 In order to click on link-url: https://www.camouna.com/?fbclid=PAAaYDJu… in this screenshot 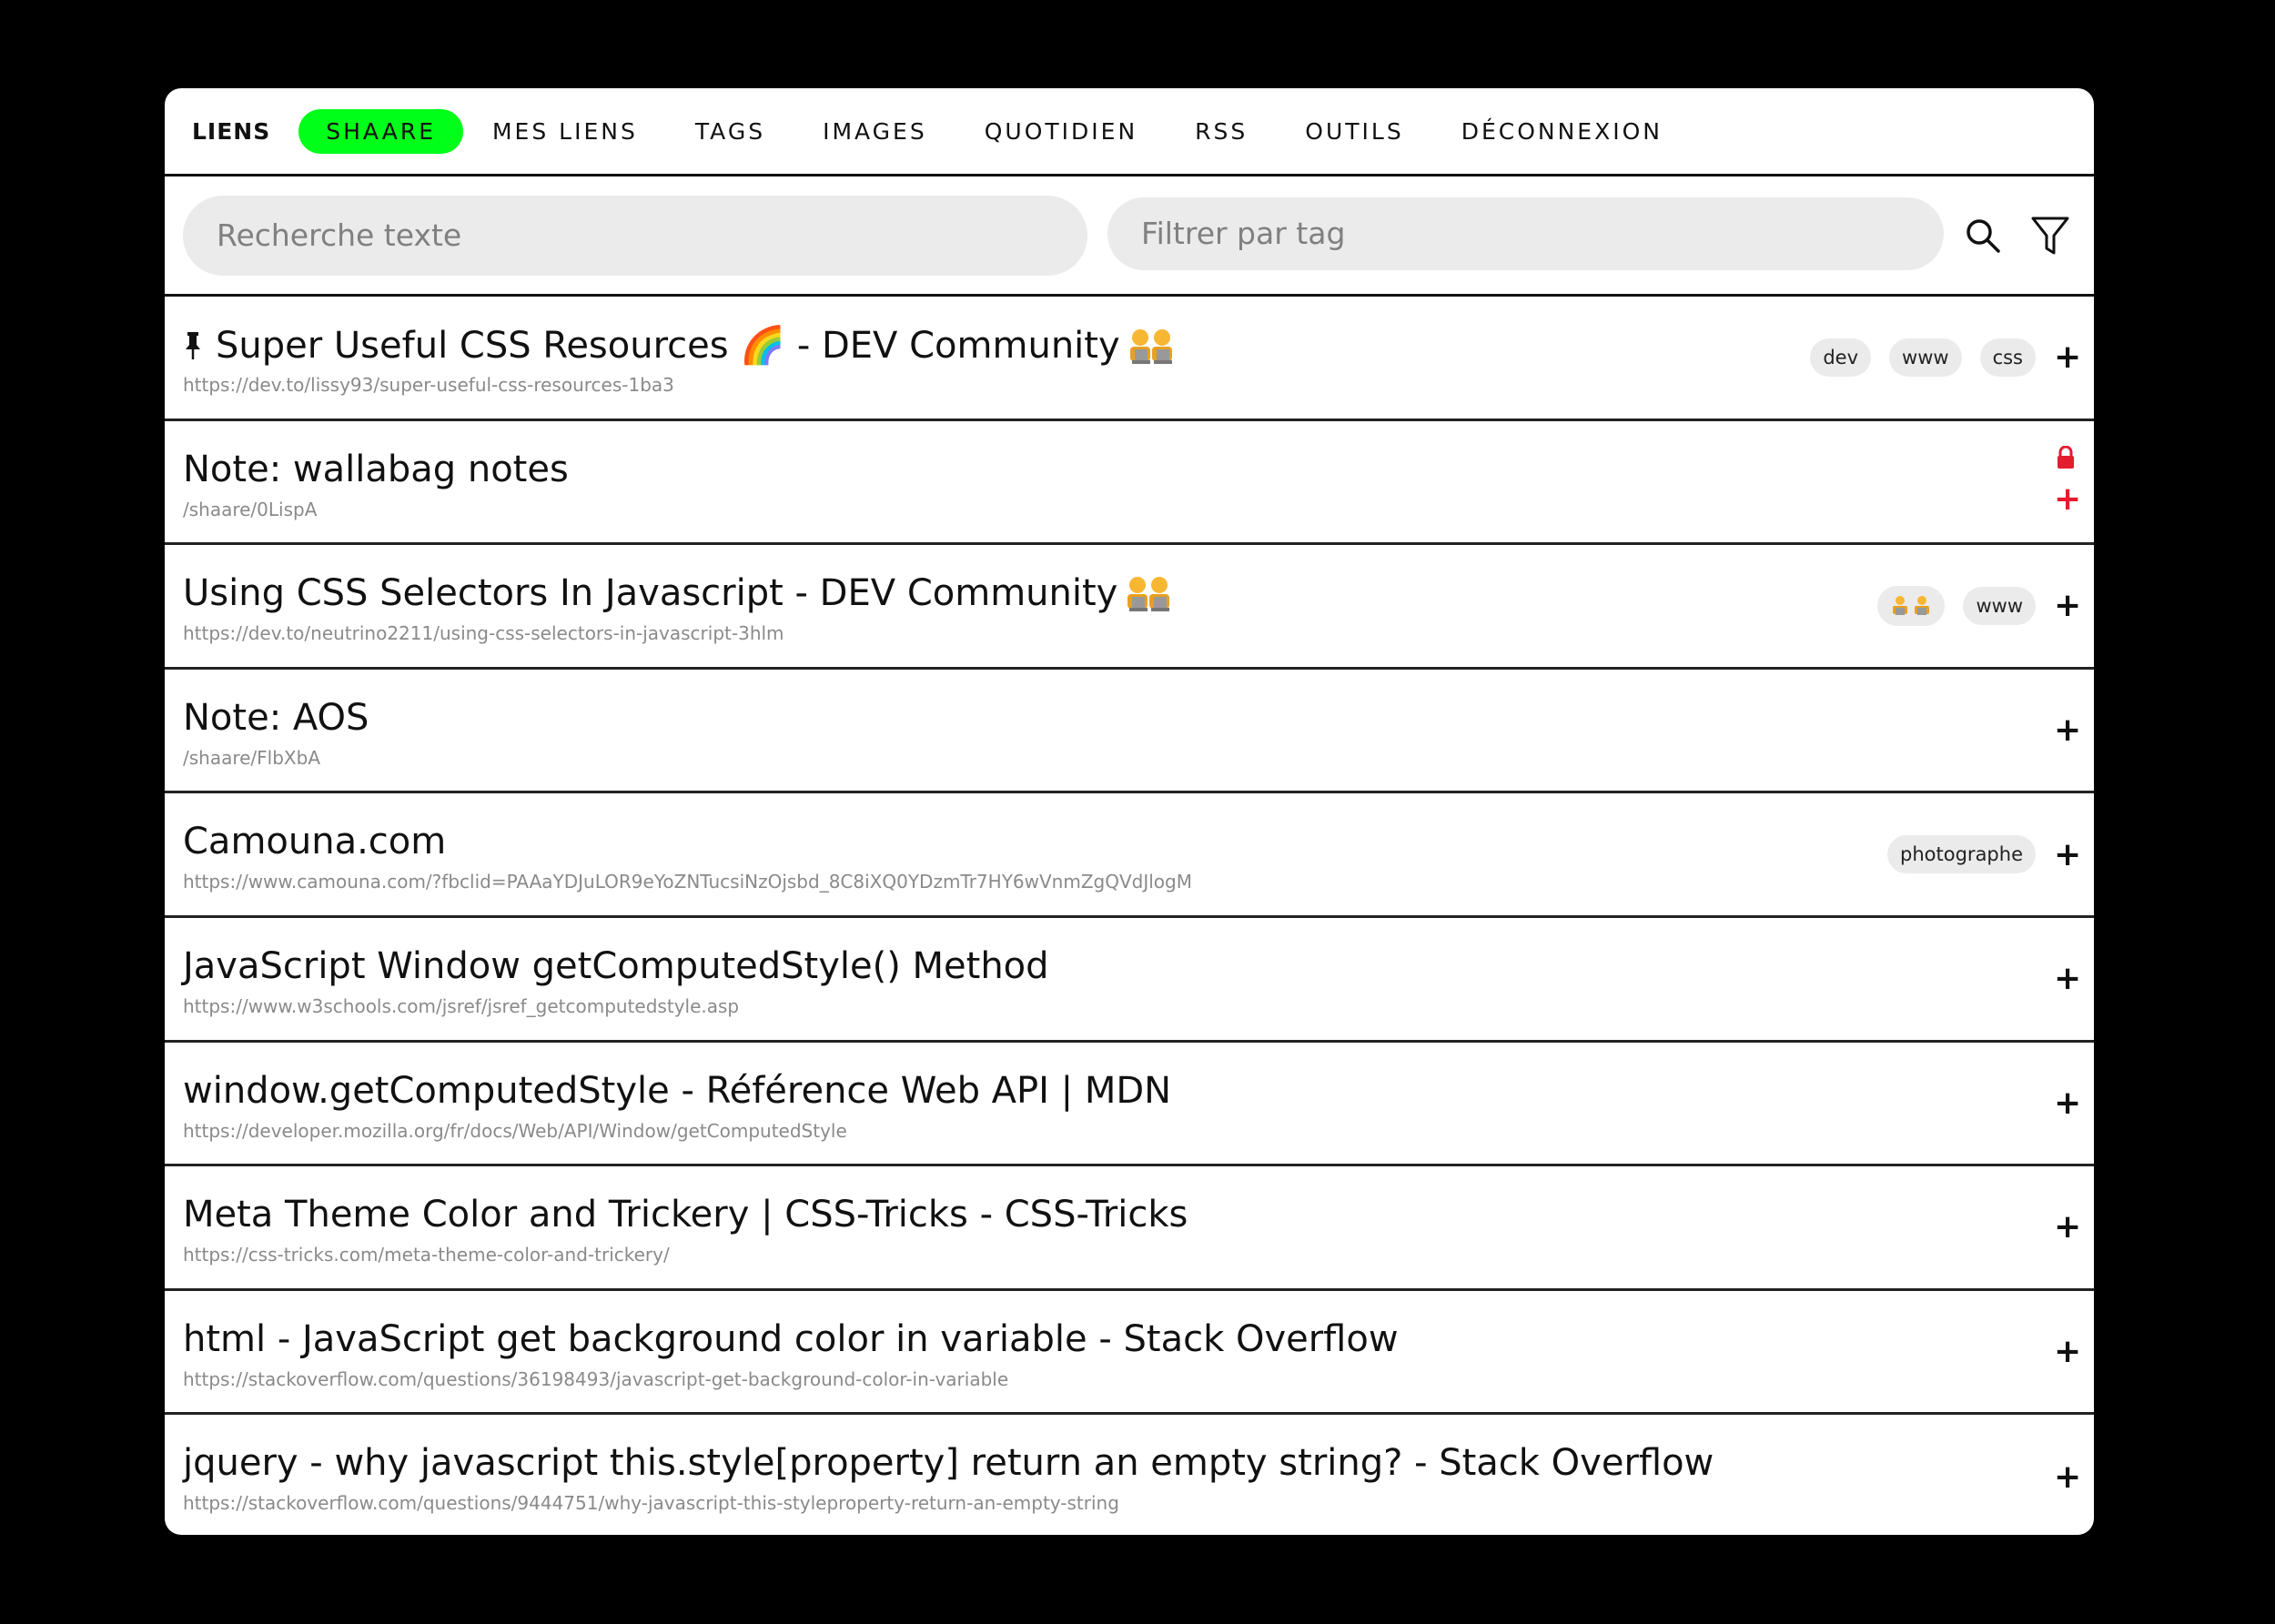, I will do `click(688, 882)`.